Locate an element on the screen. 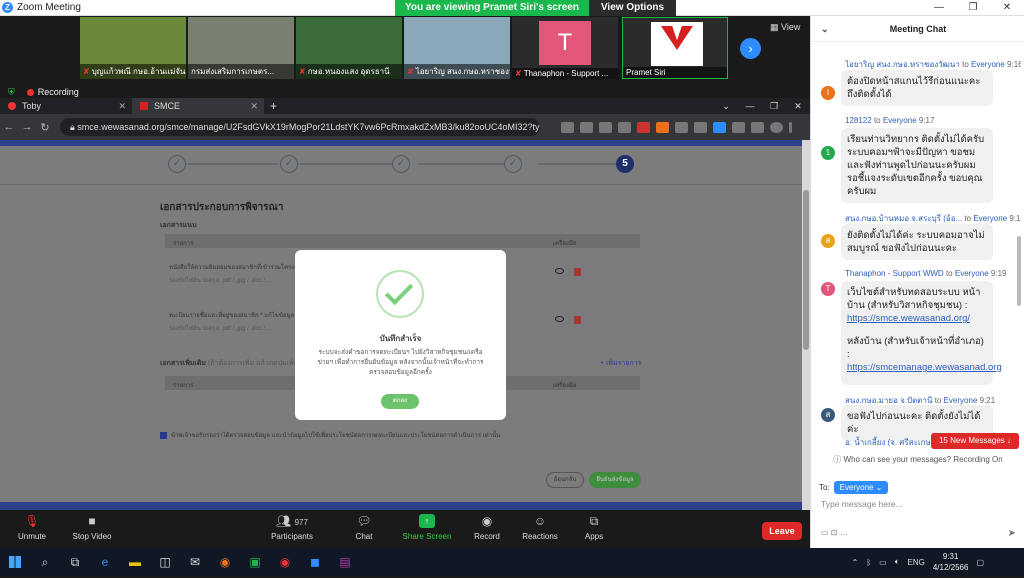  new-messages-button: 15 New Messages ↓ is located at coordinates (975, 441).